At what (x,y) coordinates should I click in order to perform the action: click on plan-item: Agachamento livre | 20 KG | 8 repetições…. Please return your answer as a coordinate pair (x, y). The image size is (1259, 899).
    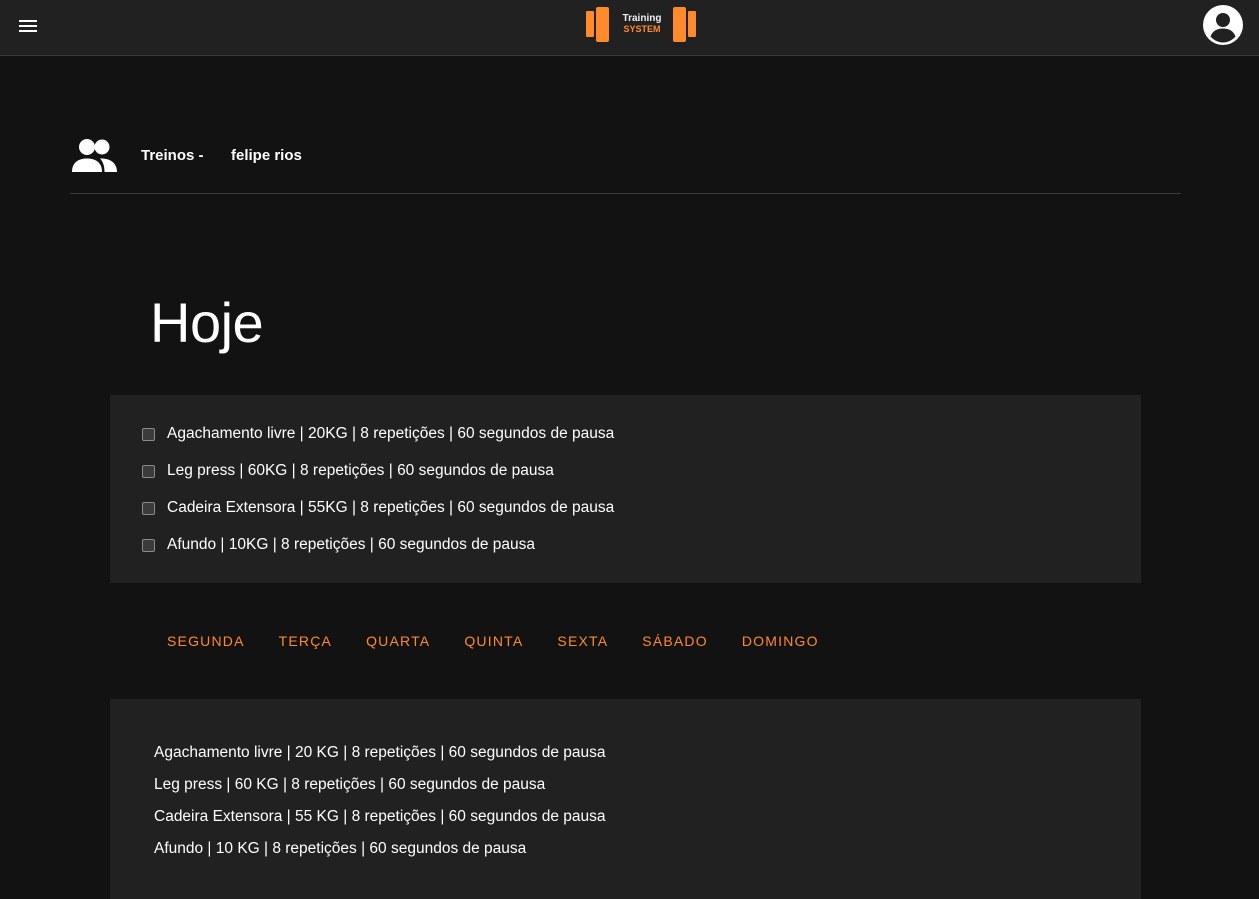
    Looking at the image, I should click on (380, 752).